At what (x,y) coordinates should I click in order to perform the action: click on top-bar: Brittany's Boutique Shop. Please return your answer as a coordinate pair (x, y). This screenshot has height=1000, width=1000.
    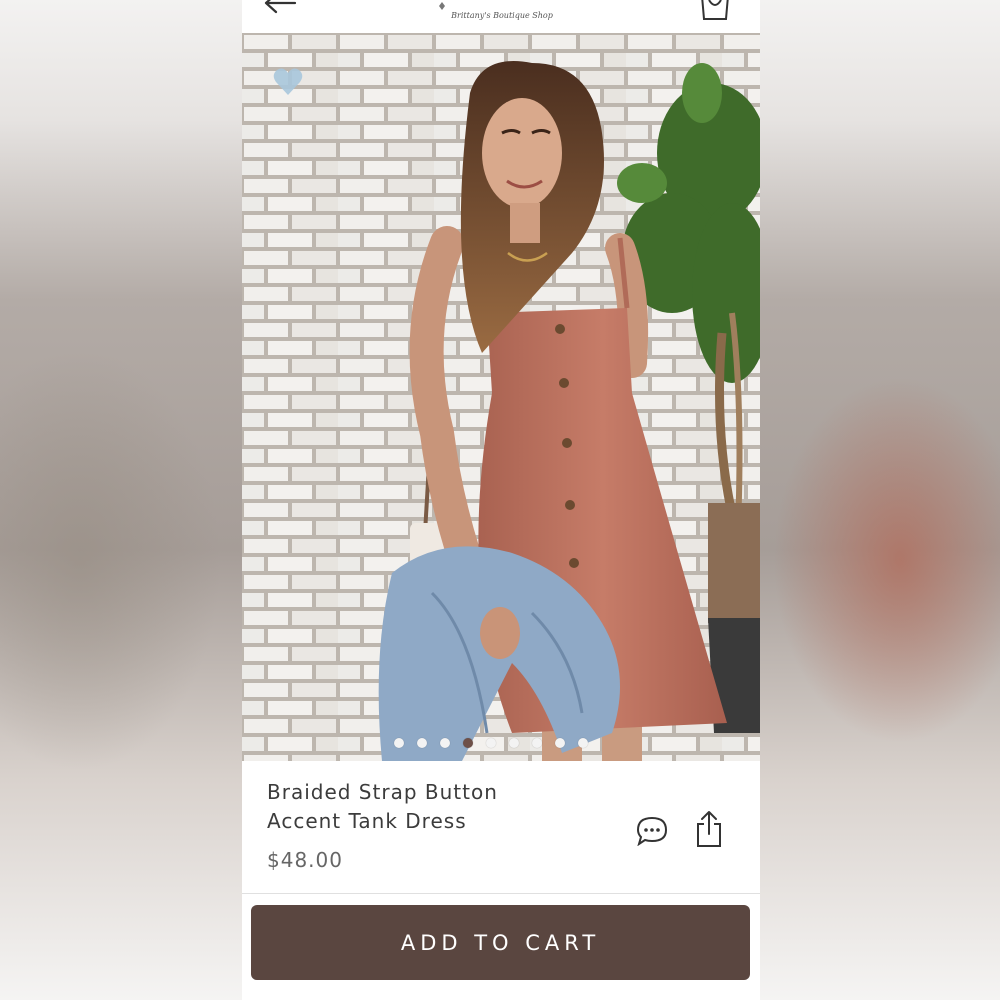
    Looking at the image, I should click on (501, 16).